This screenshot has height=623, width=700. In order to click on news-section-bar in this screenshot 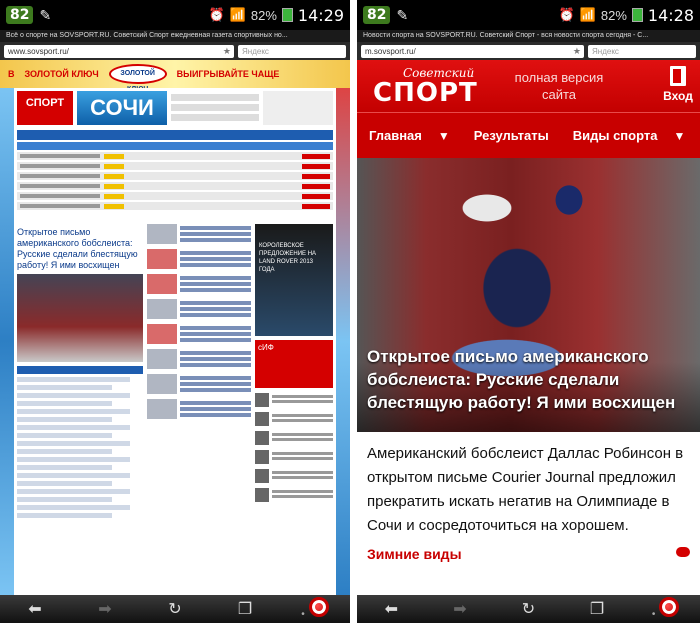, I will do `click(80, 370)`.